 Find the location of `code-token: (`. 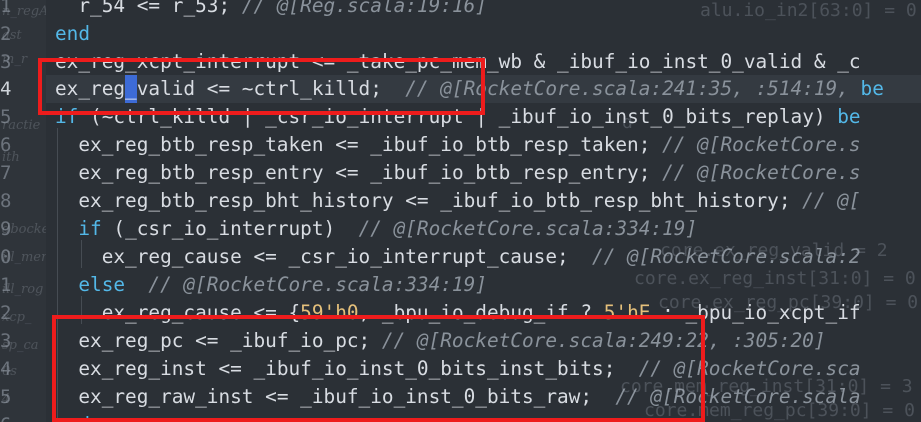

code-token: ( is located at coordinates (119, 228).